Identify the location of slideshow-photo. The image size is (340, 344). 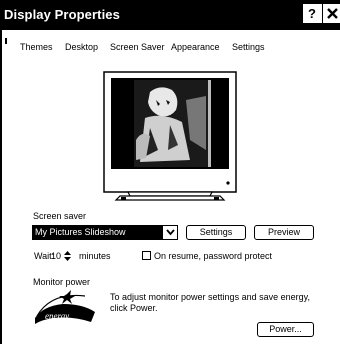
(172, 123).